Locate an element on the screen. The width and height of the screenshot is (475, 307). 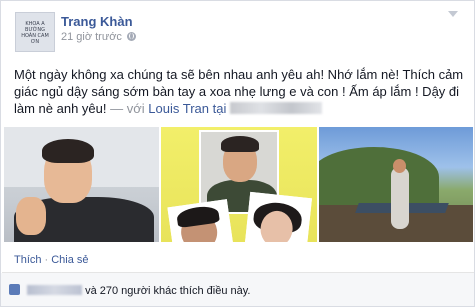
likes-bar: và 270 người khác thích điều này. is located at coordinates (237, 289).